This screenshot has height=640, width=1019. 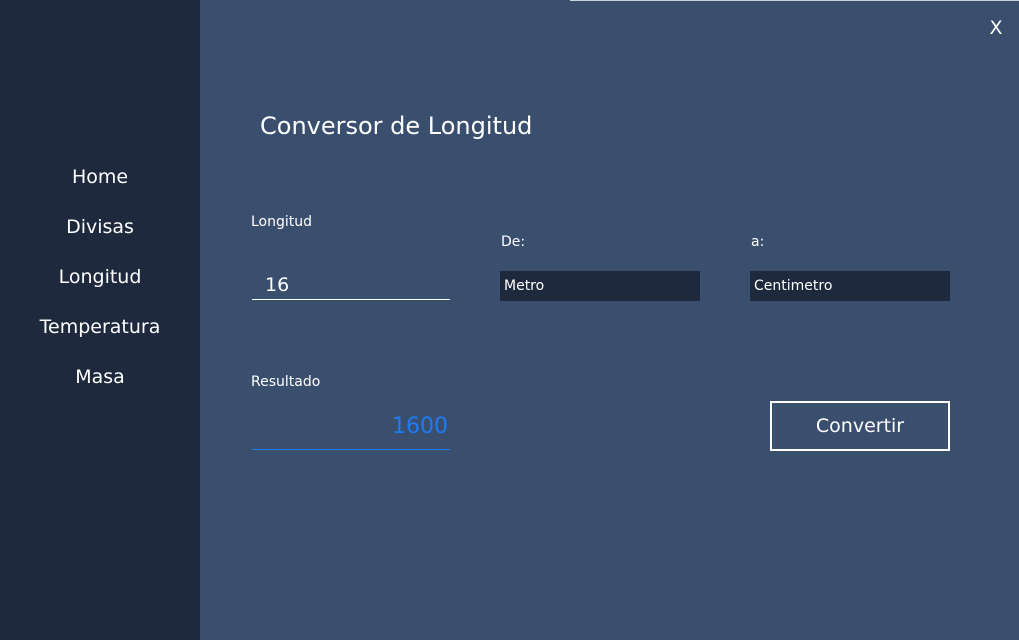 I want to click on sidebar-item-temperatura: Temperatura, so click(x=100, y=327).